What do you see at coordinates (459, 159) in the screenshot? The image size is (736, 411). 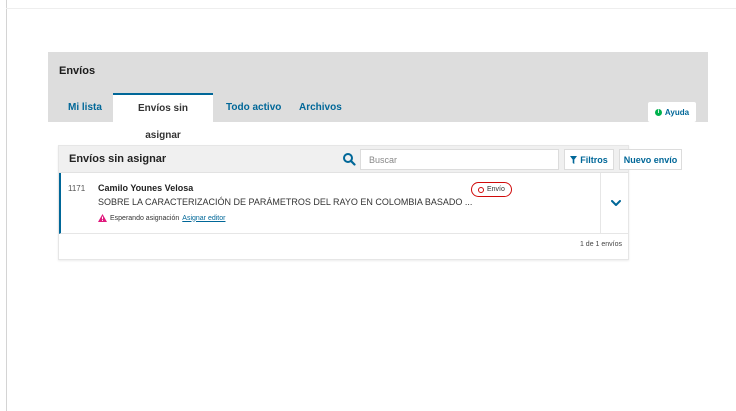 I see `search-input` at bounding box center [459, 159].